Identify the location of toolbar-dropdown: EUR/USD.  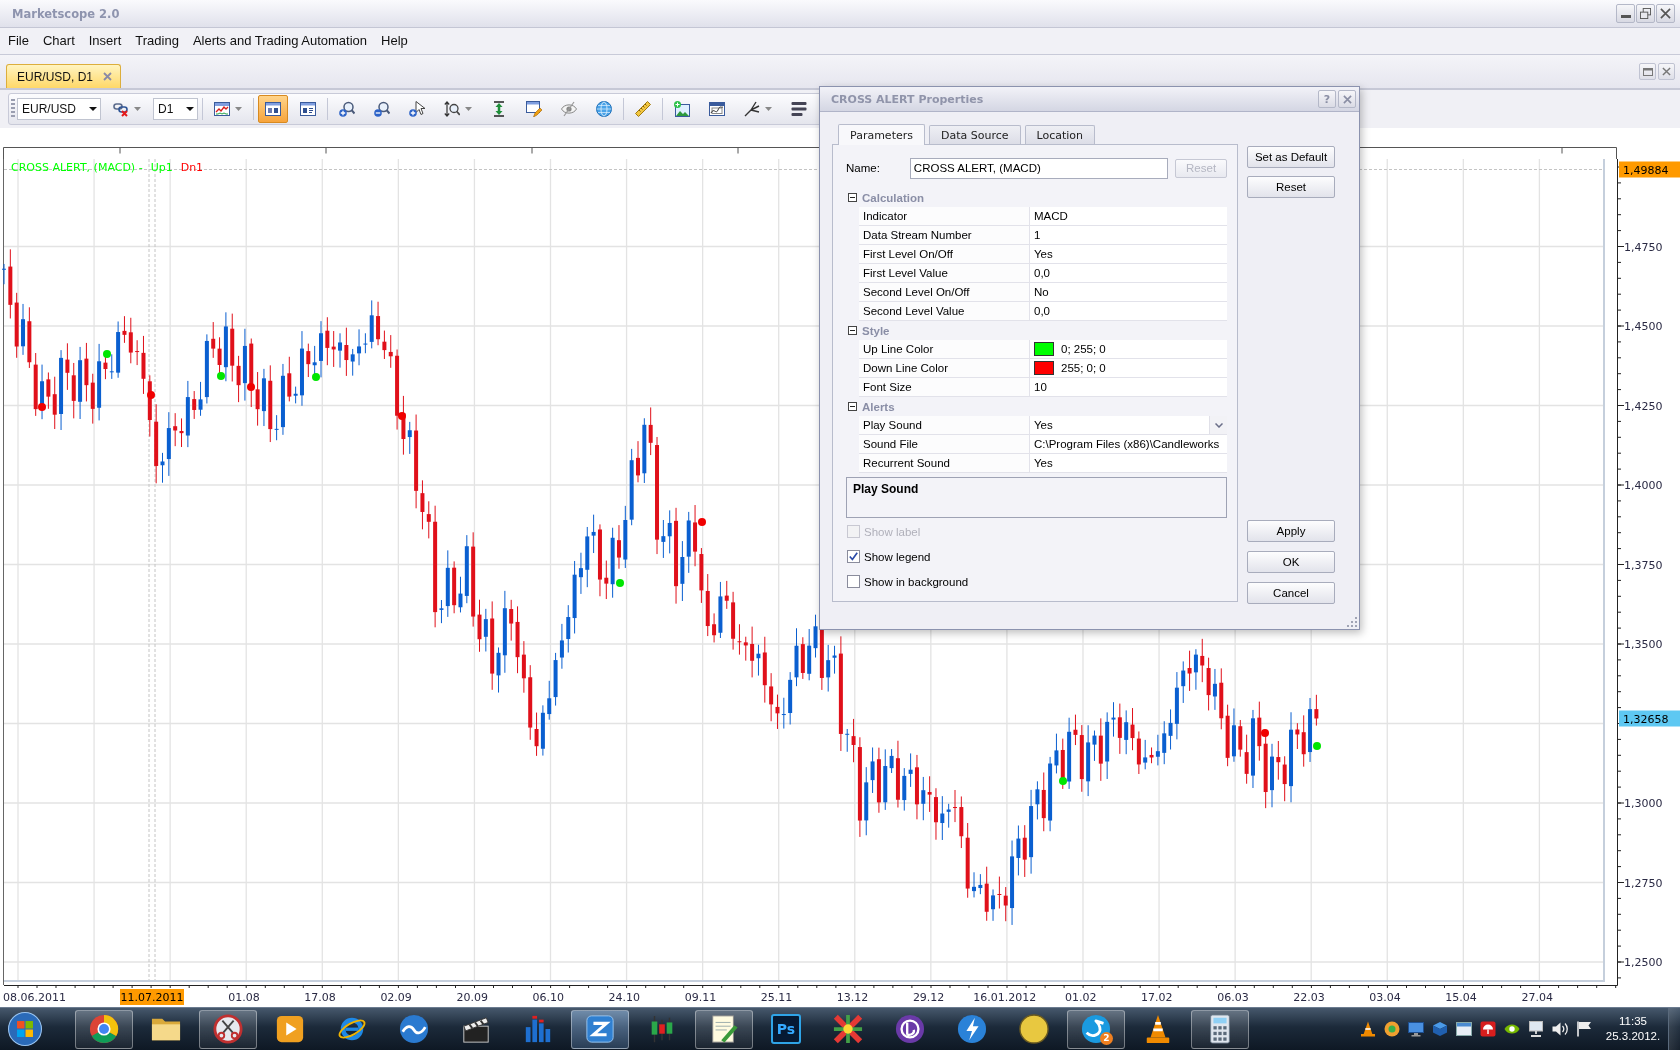
(59, 109).